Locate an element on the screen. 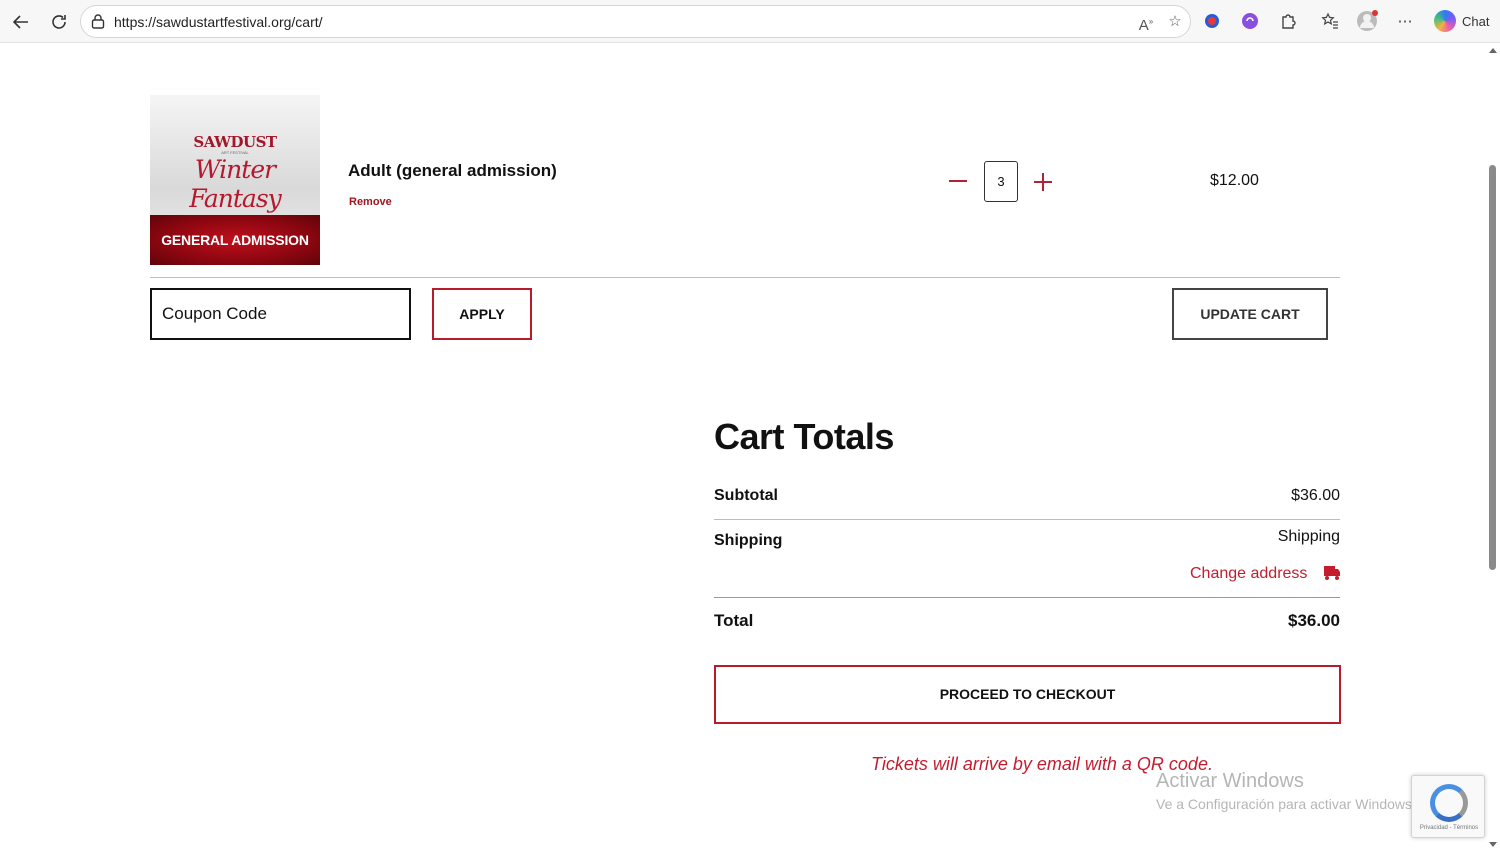 This screenshot has width=1500, height=852. url-text: https://sawdustartfestival.org/cart/ is located at coordinates (218, 22).